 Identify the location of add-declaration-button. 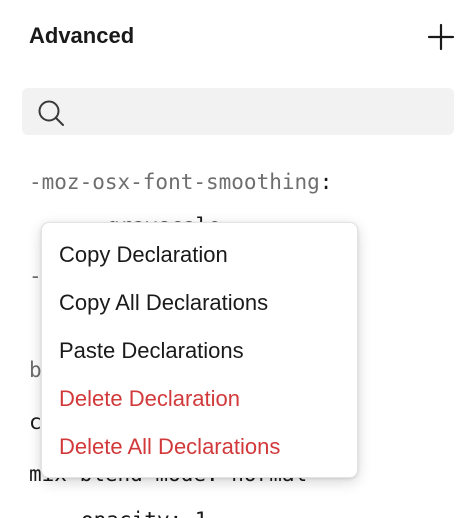
(441, 37).